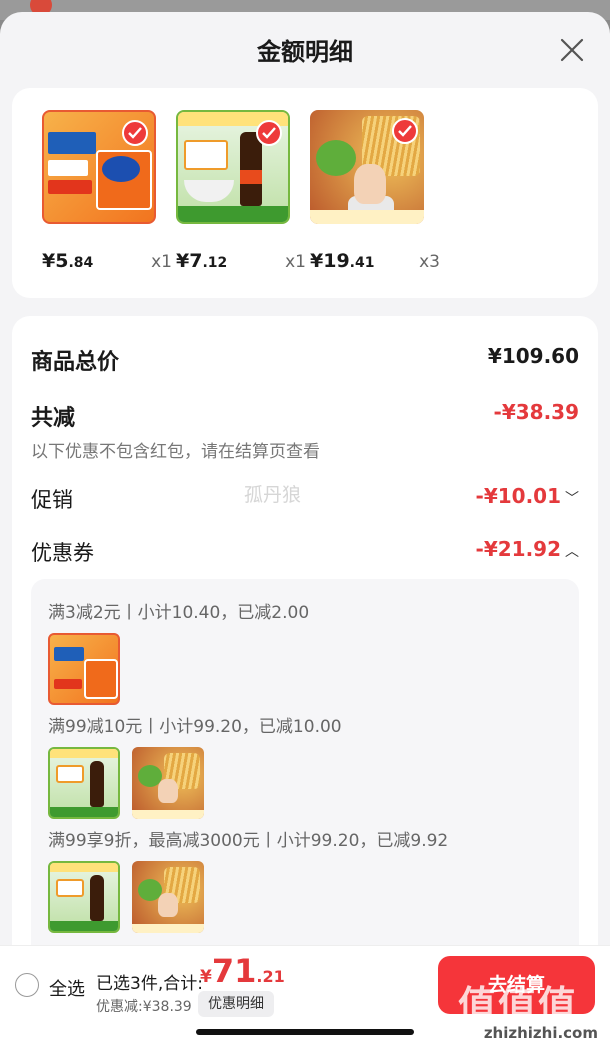 This screenshot has height=1046, width=610. I want to click on product-price: ¥5.84, so click(68, 261).